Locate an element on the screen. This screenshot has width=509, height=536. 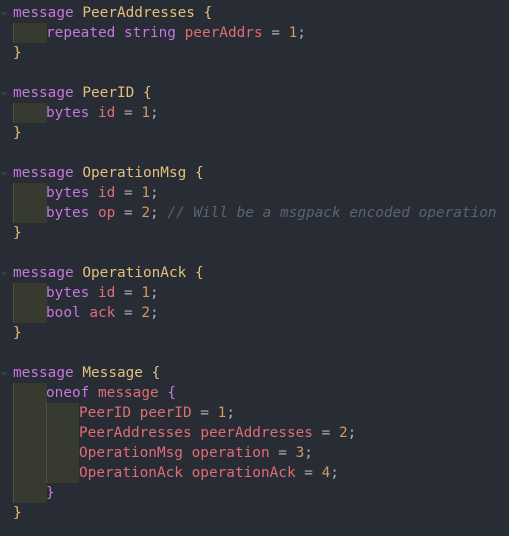
code-text: OperationAck operationAck = 4; is located at coordinates (176, 473).